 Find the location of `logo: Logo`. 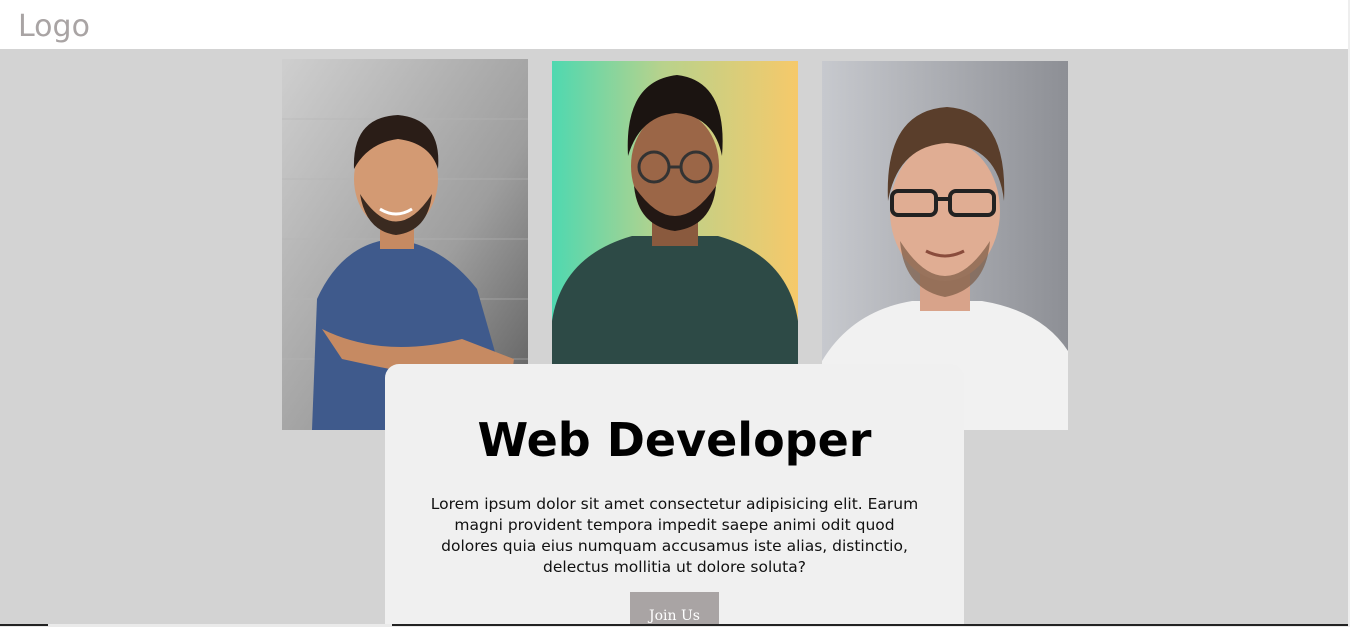

logo: Logo is located at coordinates (54, 27).